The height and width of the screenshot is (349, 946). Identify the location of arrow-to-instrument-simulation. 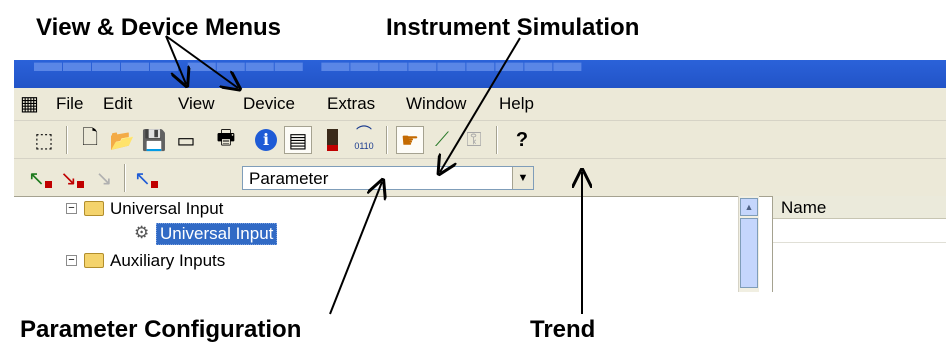
(480, 104).